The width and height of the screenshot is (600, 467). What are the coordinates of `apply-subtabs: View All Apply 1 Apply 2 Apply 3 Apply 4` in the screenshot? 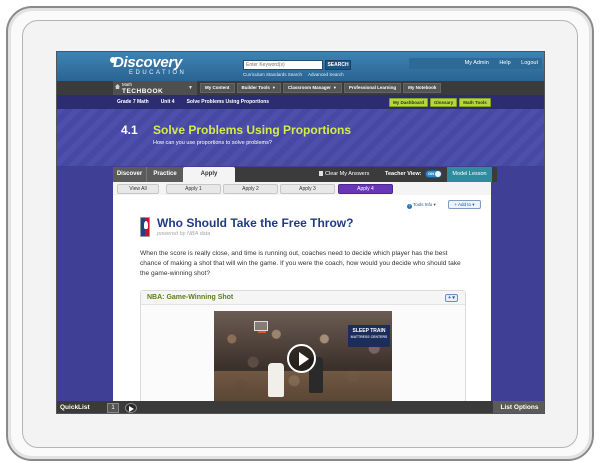 It's located at (302, 188).